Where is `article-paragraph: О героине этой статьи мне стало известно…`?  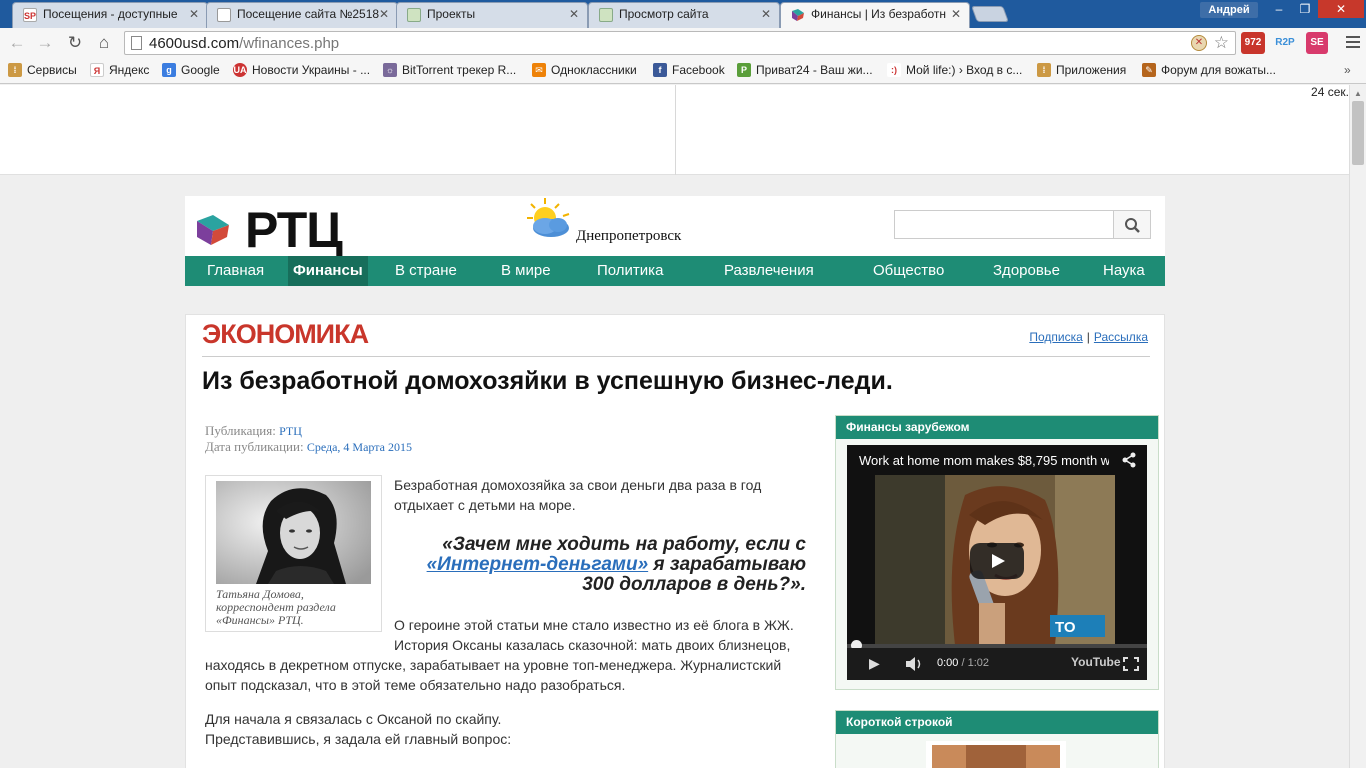
article-paragraph: О героине этой статьи мне стало известно… is located at coordinates (594, 635).